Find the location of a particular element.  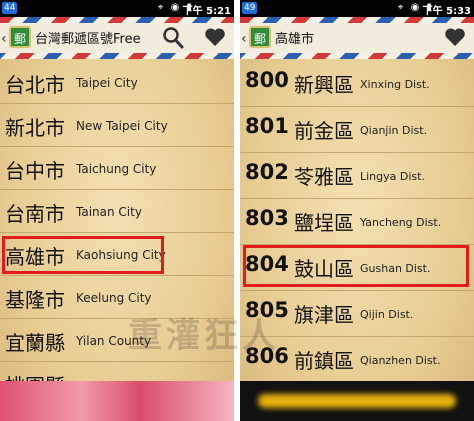

city-name-zh: 宜蘭縣 is located at coordinates (35, 343).